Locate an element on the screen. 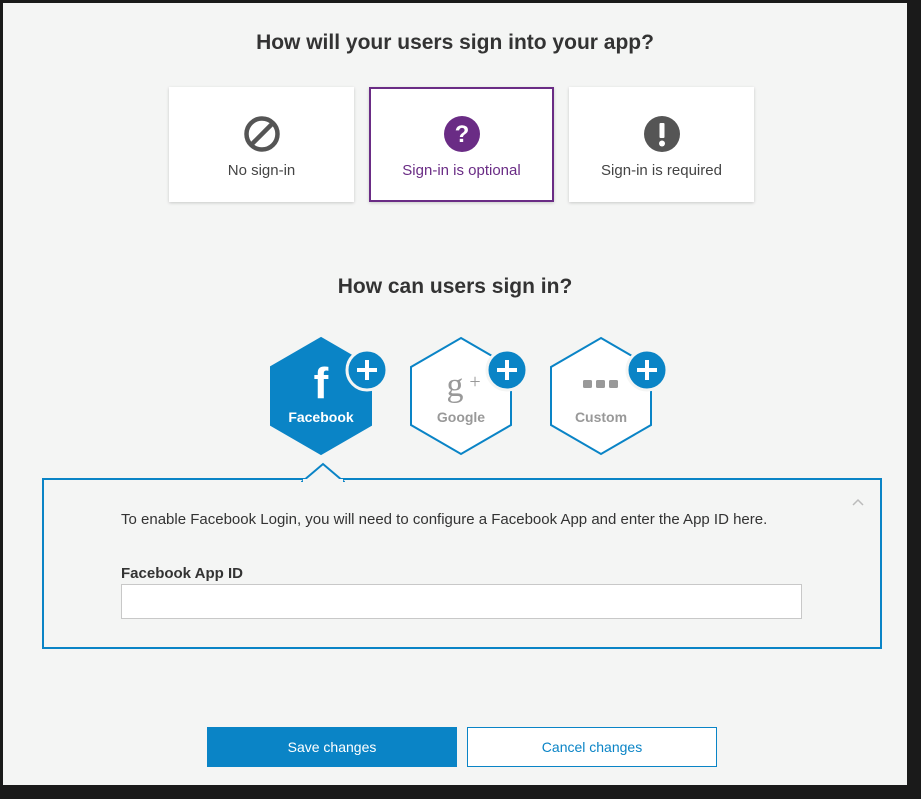 Image resolution: width=921 pixels, height=799 pixels. provider-google-label: Google is located at coordinates (461, 417).